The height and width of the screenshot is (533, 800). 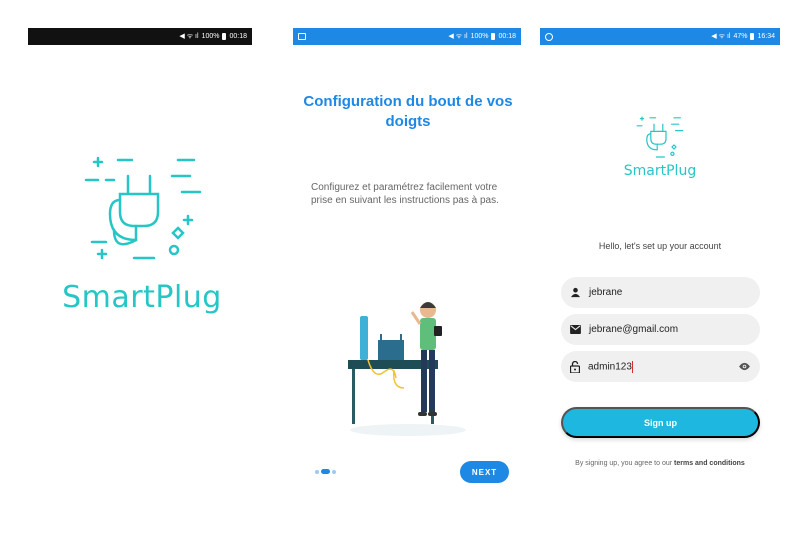 What do you see at coordinates (663, 366) in the screenshot?
I see `password-value: admin123` at bounding box center [663, 366].